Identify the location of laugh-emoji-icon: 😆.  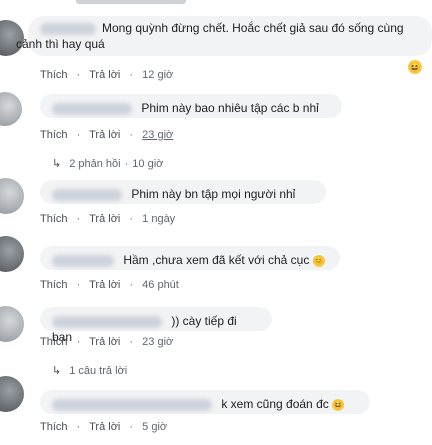
(338, 404).